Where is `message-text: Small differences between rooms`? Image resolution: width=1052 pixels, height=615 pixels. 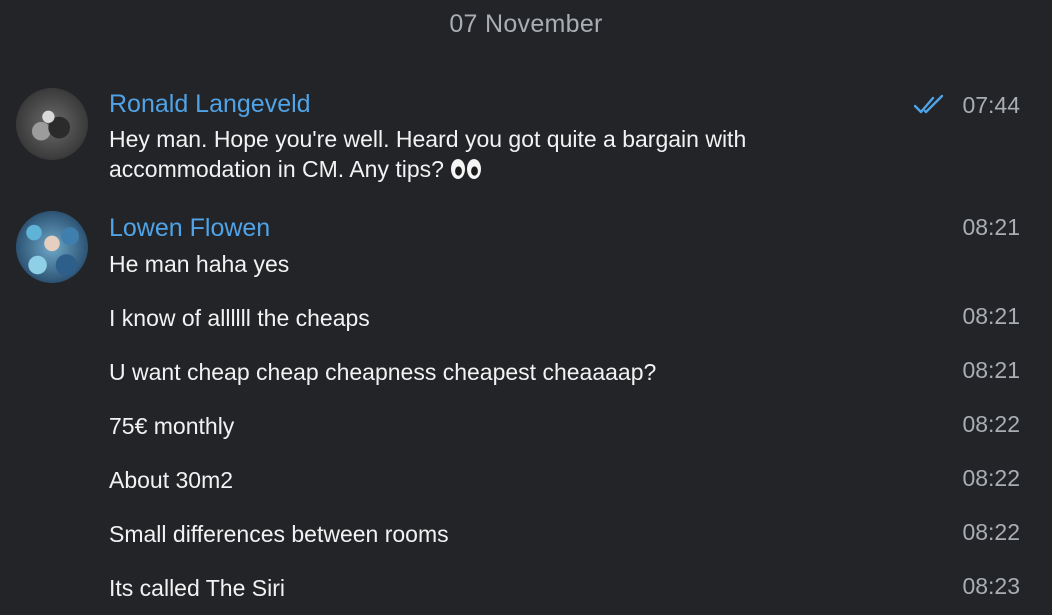 message-text: Small differences between rooms is located at coordinates (279, 534).